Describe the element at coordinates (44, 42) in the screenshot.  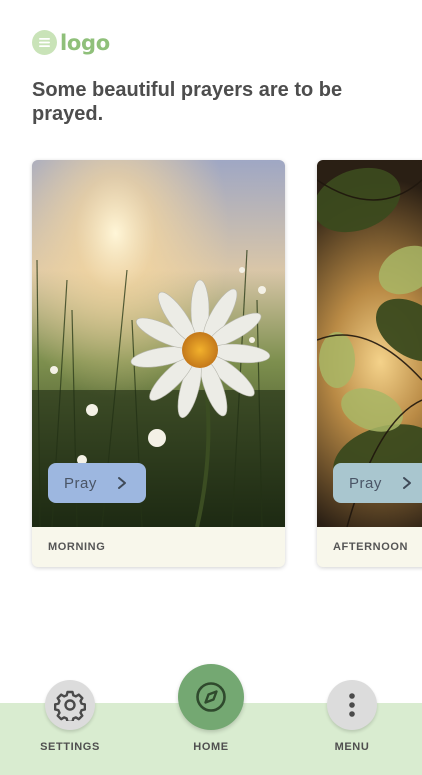
I see `list-icon` at that location.